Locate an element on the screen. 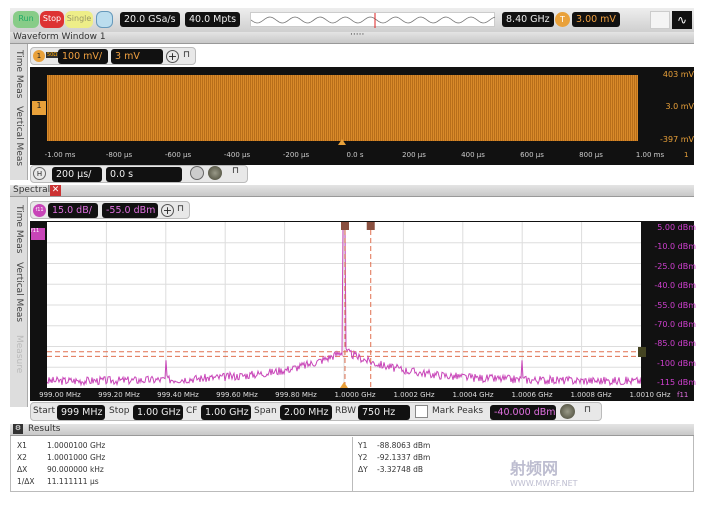 The height and width of the screenshot is (507, 704). waveform-mode-icon: ∿ is located at coordinates (682, 20).